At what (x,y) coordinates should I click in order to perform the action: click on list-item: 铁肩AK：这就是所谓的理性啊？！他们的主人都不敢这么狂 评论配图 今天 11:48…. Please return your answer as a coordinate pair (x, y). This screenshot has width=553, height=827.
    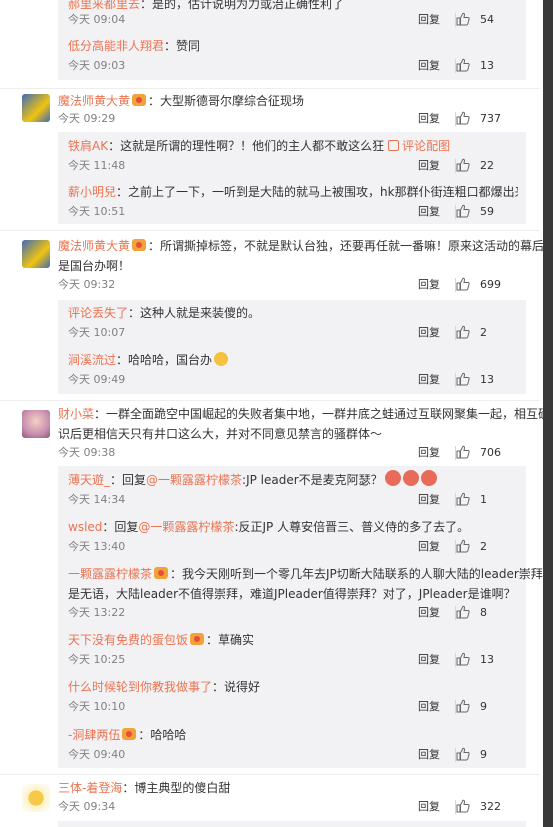
    Looking at the image, I should click on (292, 155).